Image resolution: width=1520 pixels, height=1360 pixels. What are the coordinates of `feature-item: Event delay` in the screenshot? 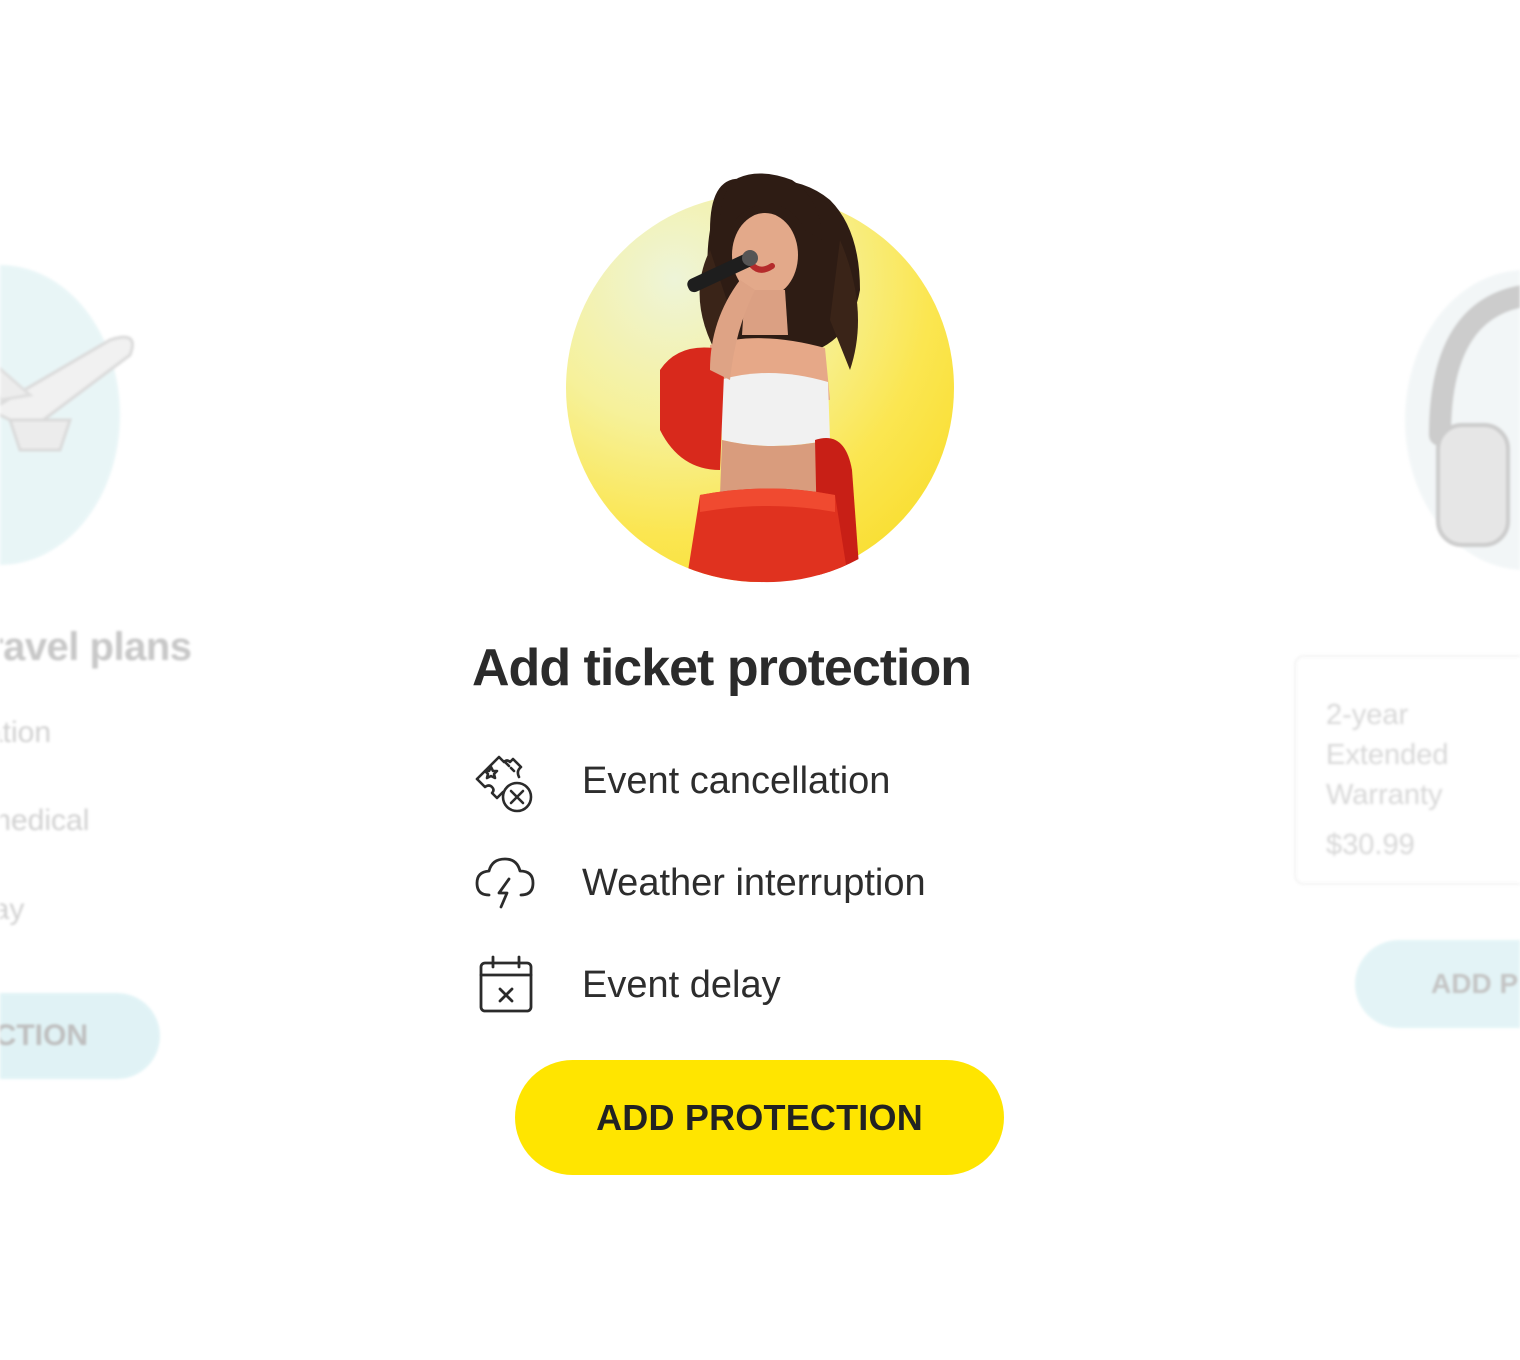 It's located at (698, 985).